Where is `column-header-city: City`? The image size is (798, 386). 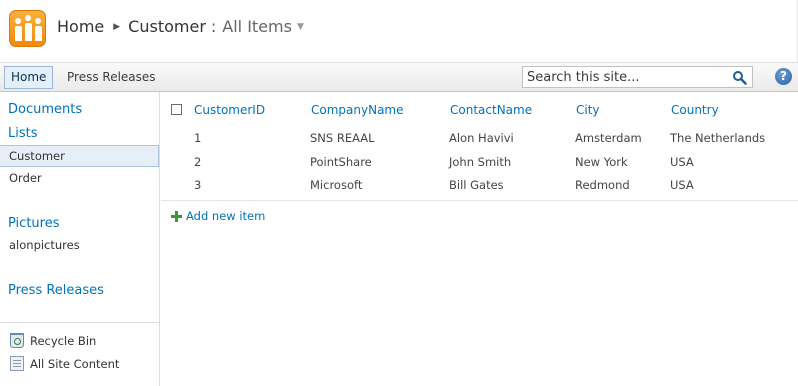
column-header-city: City is located at coordinates (588, 110).